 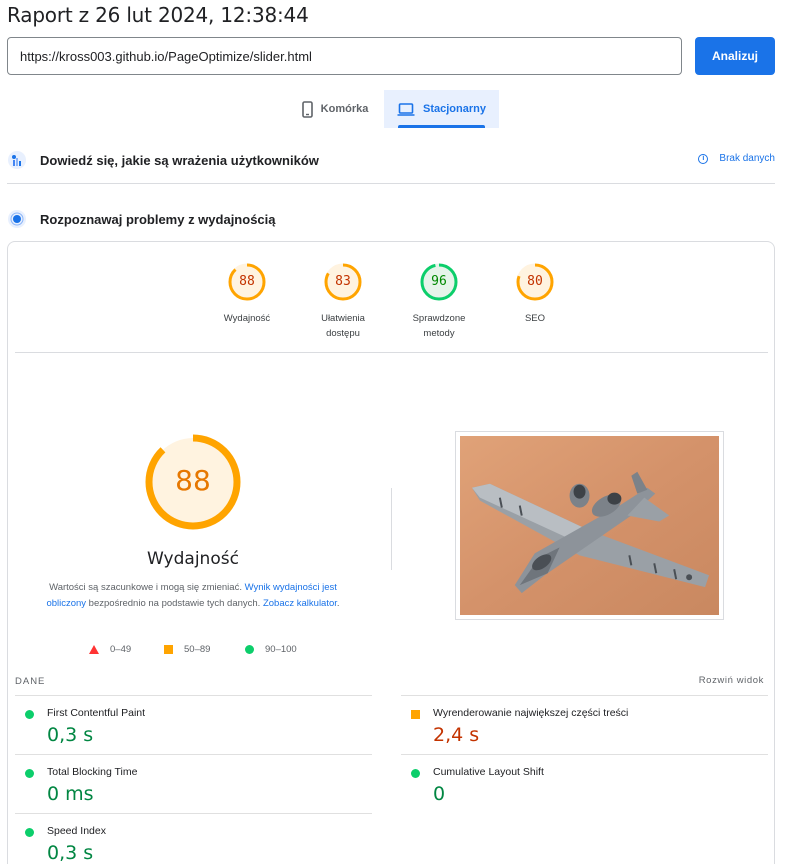 What do you see at coordinates (454, 109) in the screenshot?
I see `tab-desktop-label: Stacjonarny` at bounding box center [454, 109].